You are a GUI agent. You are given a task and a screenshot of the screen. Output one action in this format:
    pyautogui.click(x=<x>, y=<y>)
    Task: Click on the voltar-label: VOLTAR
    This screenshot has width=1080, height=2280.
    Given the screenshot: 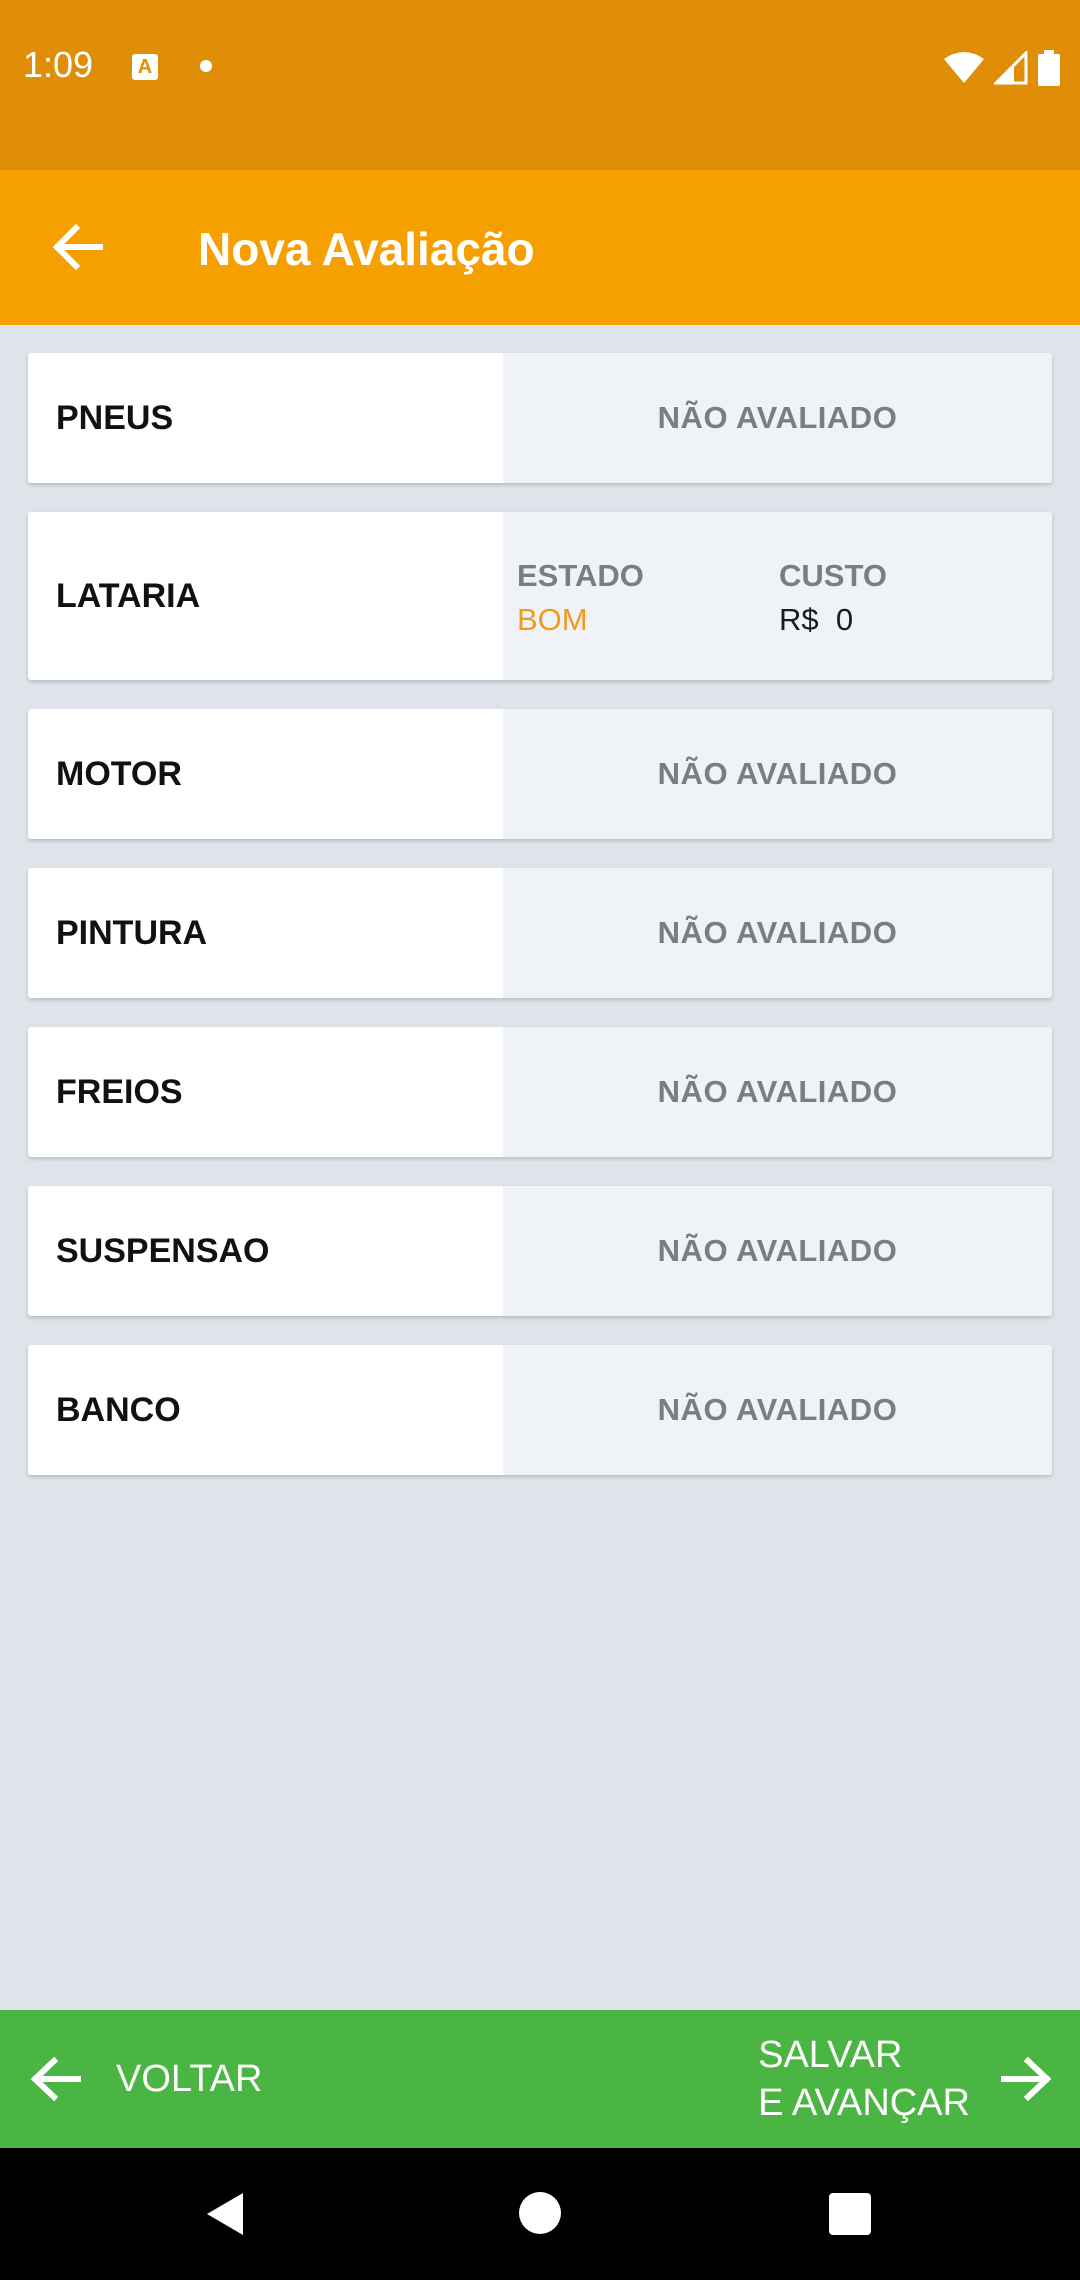 What is the action you would take?
    pyautogui.click(x=189, y=2078)
    